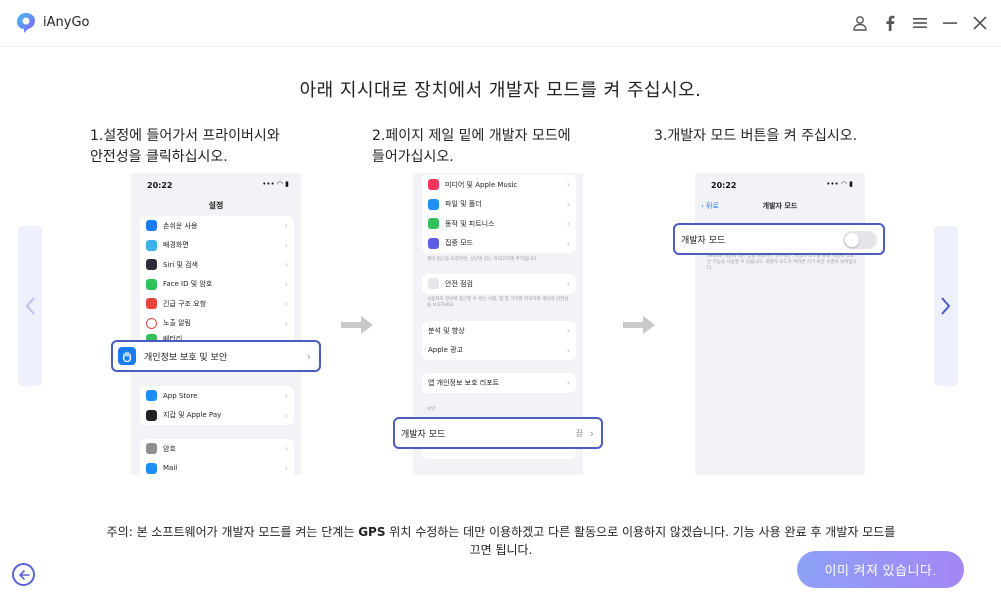  I want to click on app-name: iAnyGo, so click(66, 22).